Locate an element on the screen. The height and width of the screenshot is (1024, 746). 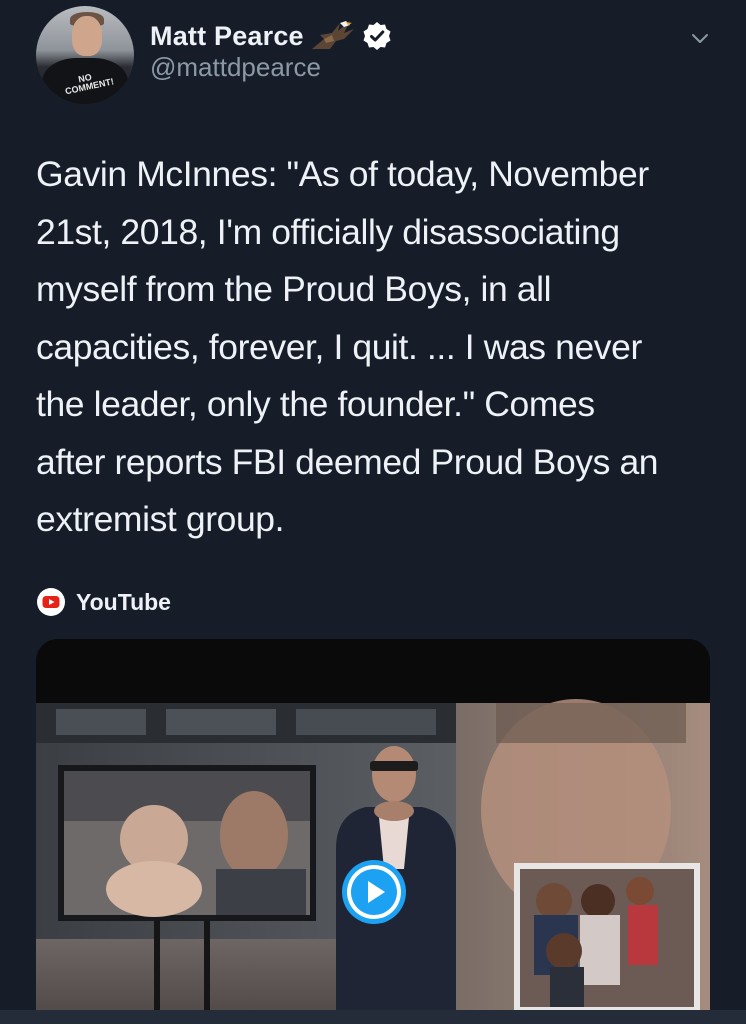
play-button is located at coordinates (374, 892).